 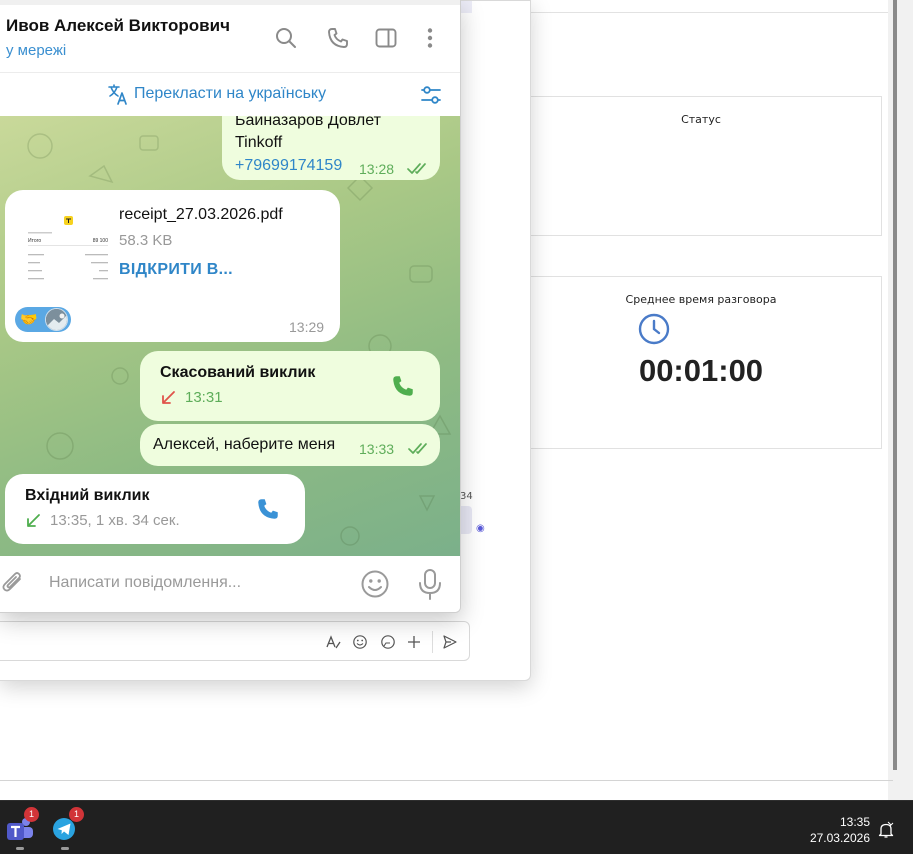 I want to click on clock-icon, so click(x=654, y=329).